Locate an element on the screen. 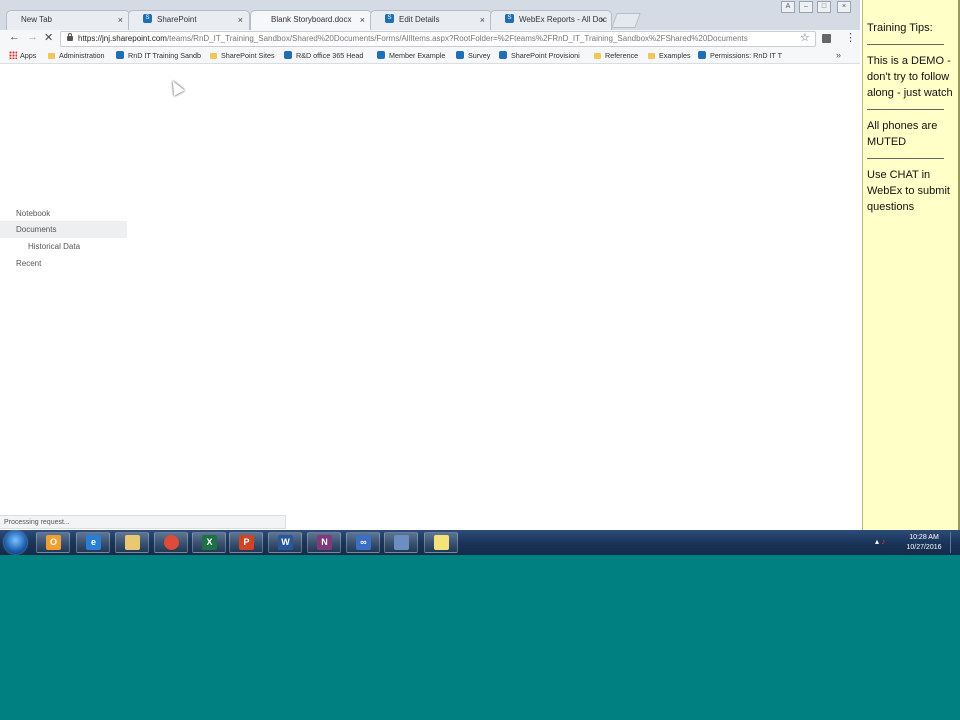 The image size is (960, 720). tab-new-tab: New Tab × is located at coordinates (68, 20).